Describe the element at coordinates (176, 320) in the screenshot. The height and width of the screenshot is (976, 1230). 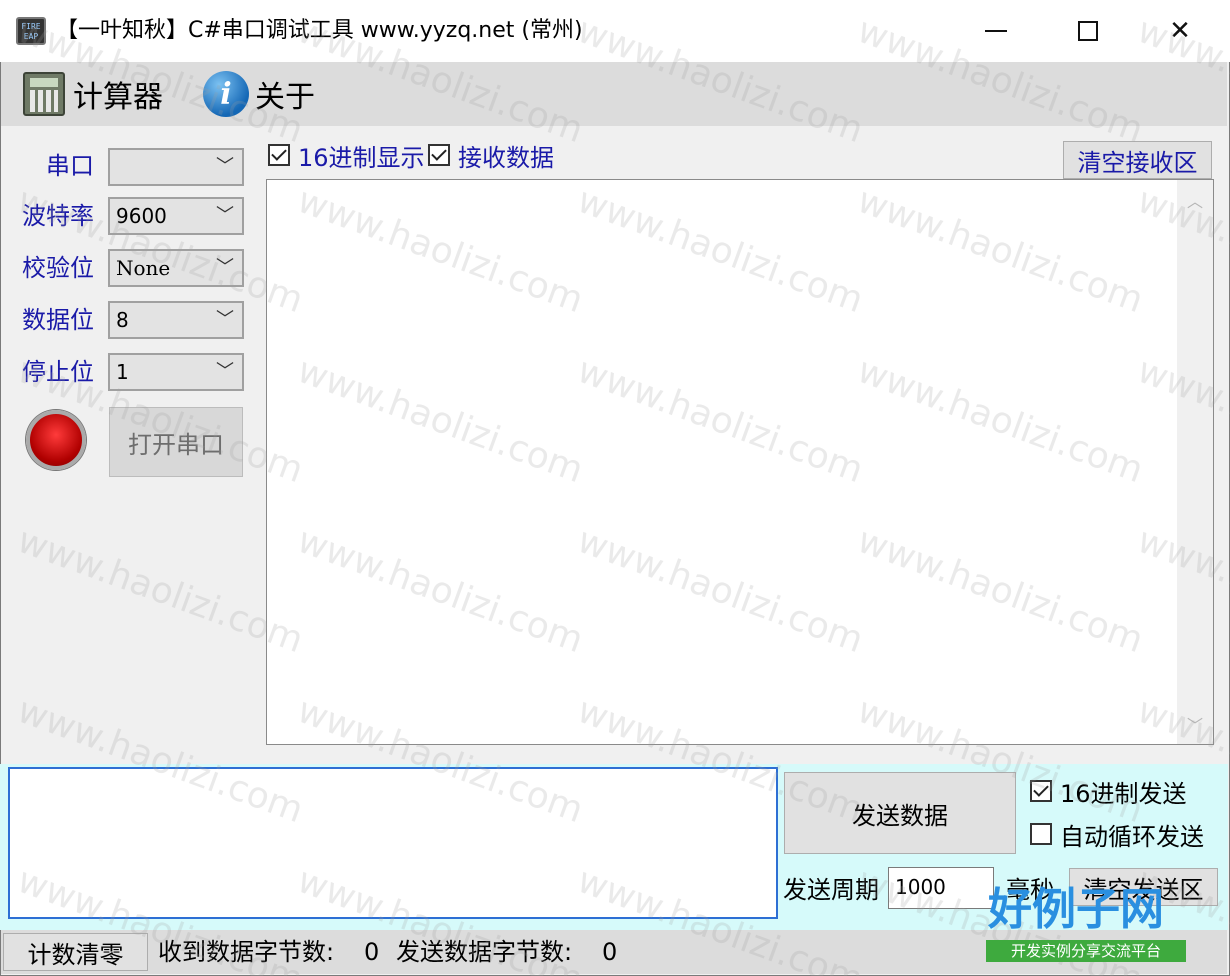
I see `databits-select: 8 ﹀` at that location.